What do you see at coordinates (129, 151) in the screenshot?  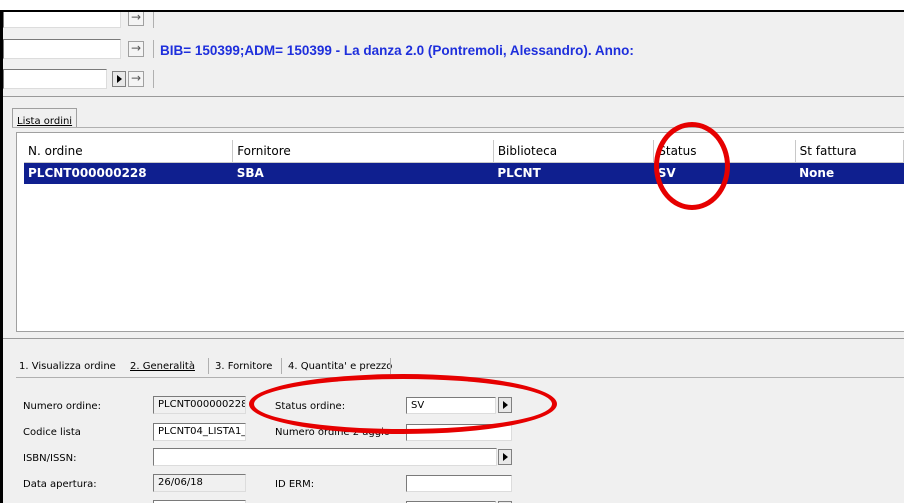 I see `col-n-ordine: N. ordine` at bounding box center [129, 151].